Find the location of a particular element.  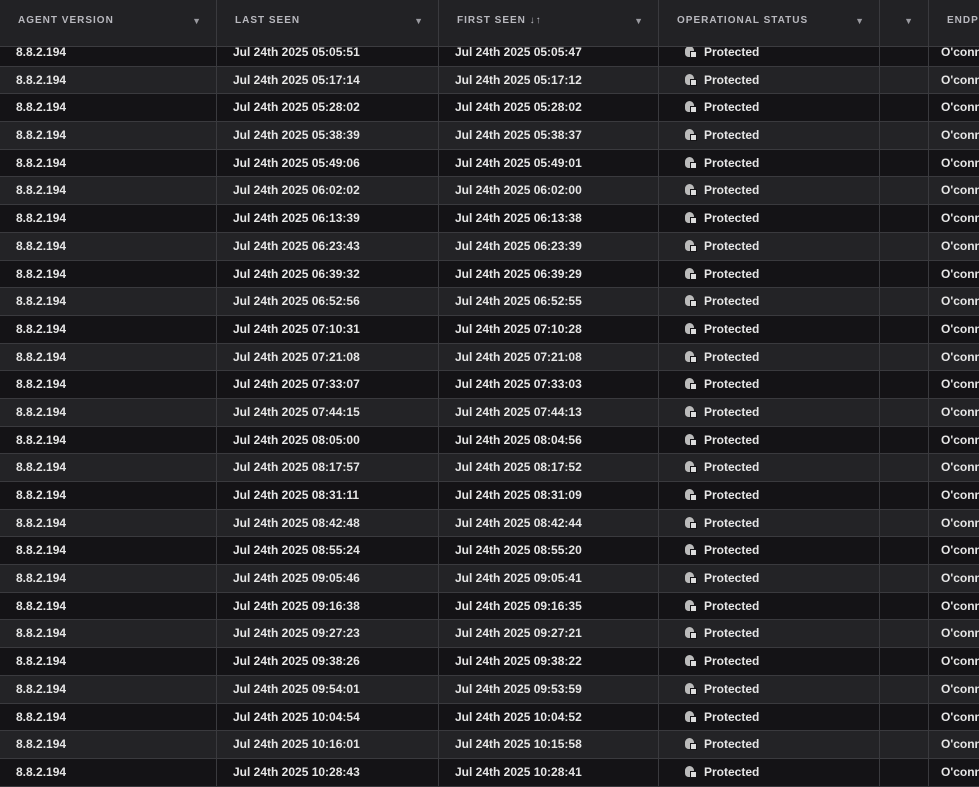

cell-text: Jul 24th 2025 08:31:09 is located at coordinates (518, 495).